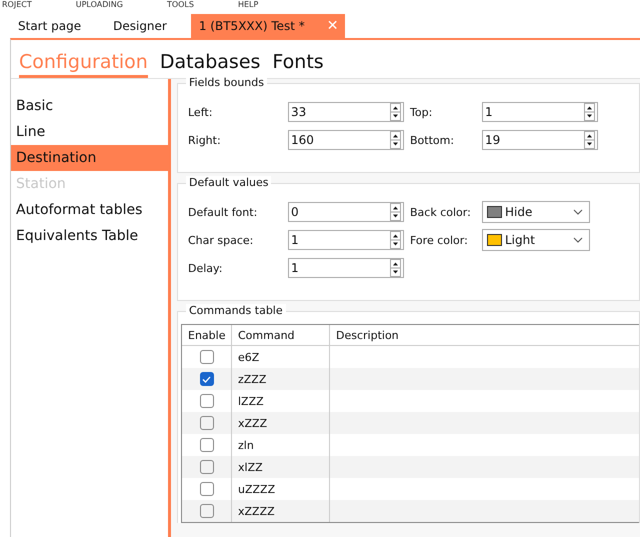 The width and height of the screenshot is (640, 537). What do you see at coordinates (249, 357) in the screenshot?
I see `table-cell: e6Z` at bounding box center [249, 357].